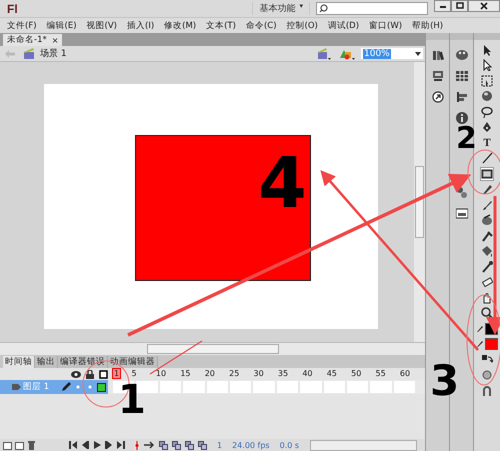  Describe the element at coordinates (46, 362) in the screenshot. I see `panel-tab: 输出` at that location.